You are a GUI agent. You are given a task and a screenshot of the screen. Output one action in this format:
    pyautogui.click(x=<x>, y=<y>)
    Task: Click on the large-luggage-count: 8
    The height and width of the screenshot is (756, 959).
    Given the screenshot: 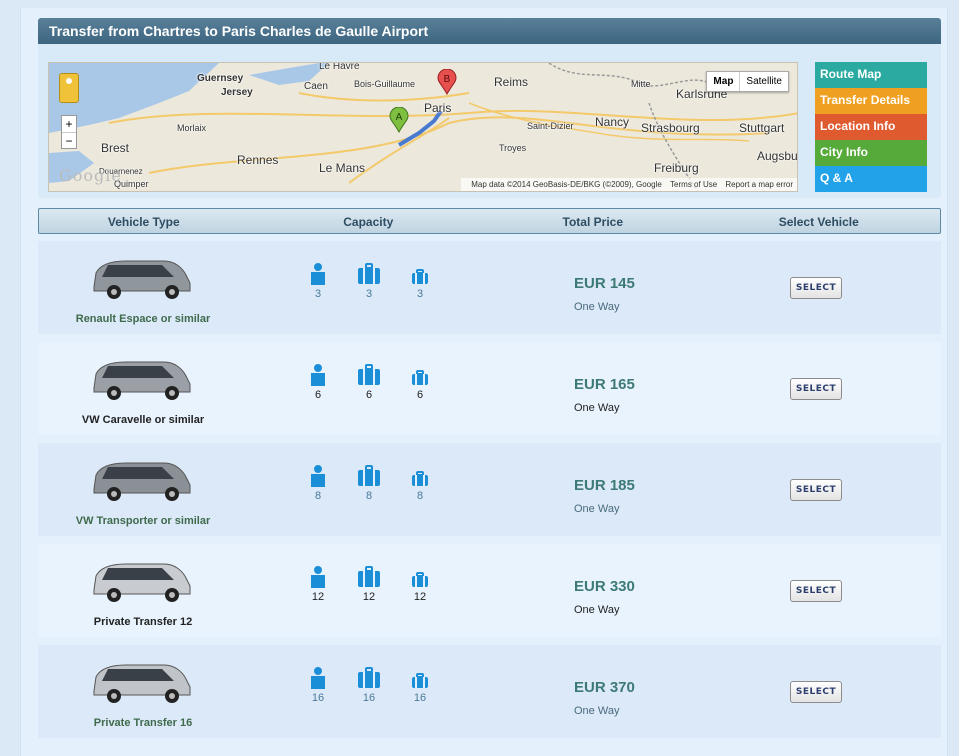 What is the action you would take?
    pyautogui.click(x=369, y=496)
    